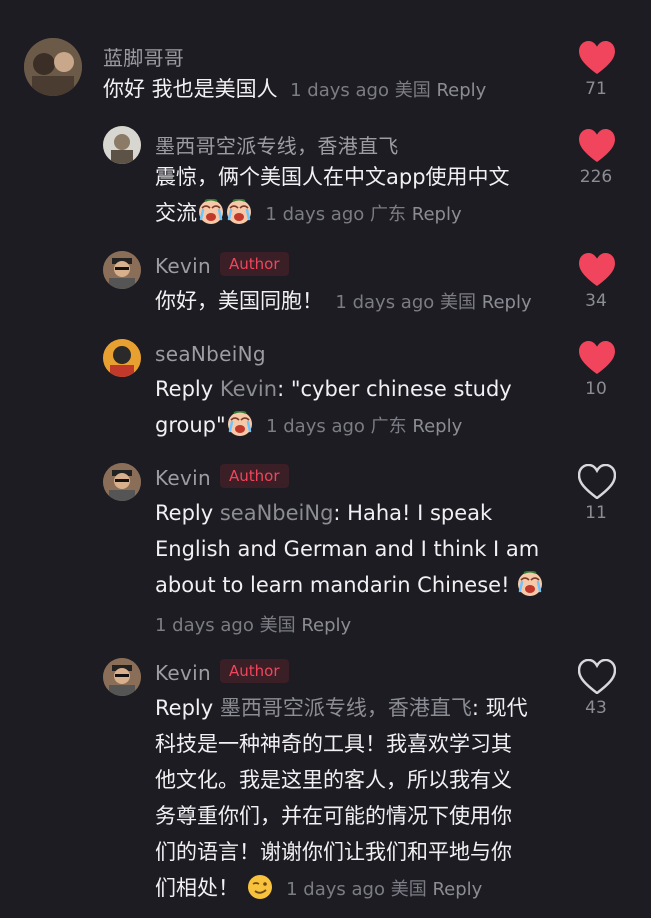  Describe the element at coordinates (176, 213) in the screenshot. I see `comment-body: 交流` at that location.